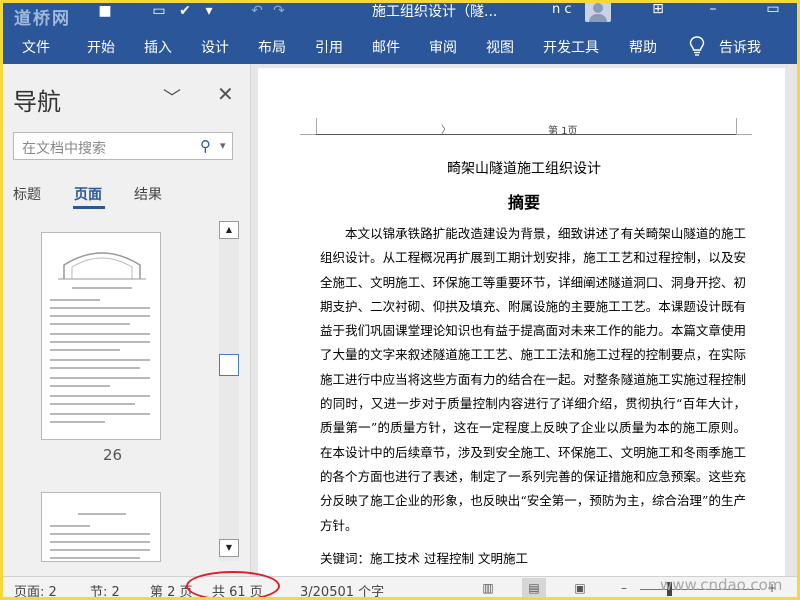  What do you see at coordinates (523, 202) in the screenshot?
I see `abstract-title: 摘要` at bounding box center [523, 202].